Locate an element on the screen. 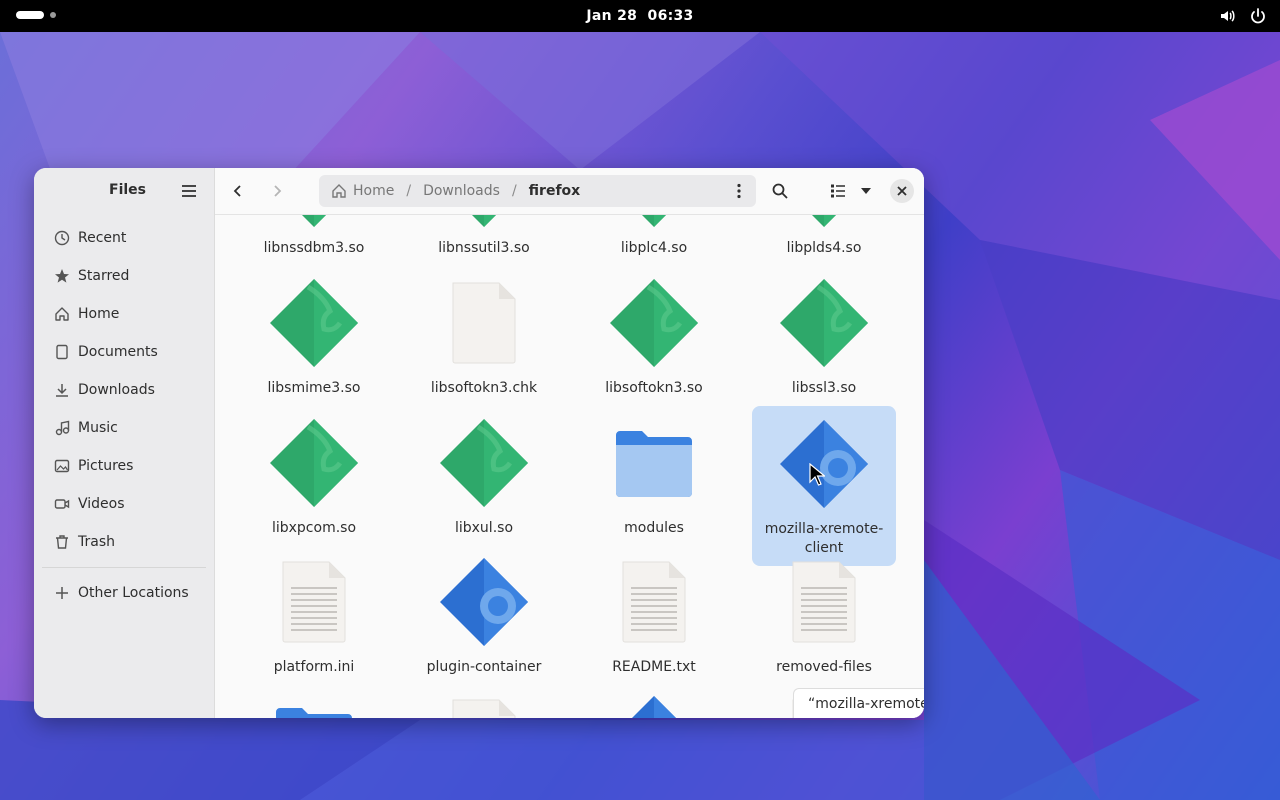 Image resolution: width=1280 pixels, height=800 pixels. sidebar-item-trash: Trash is located at coordinates (124, 542).